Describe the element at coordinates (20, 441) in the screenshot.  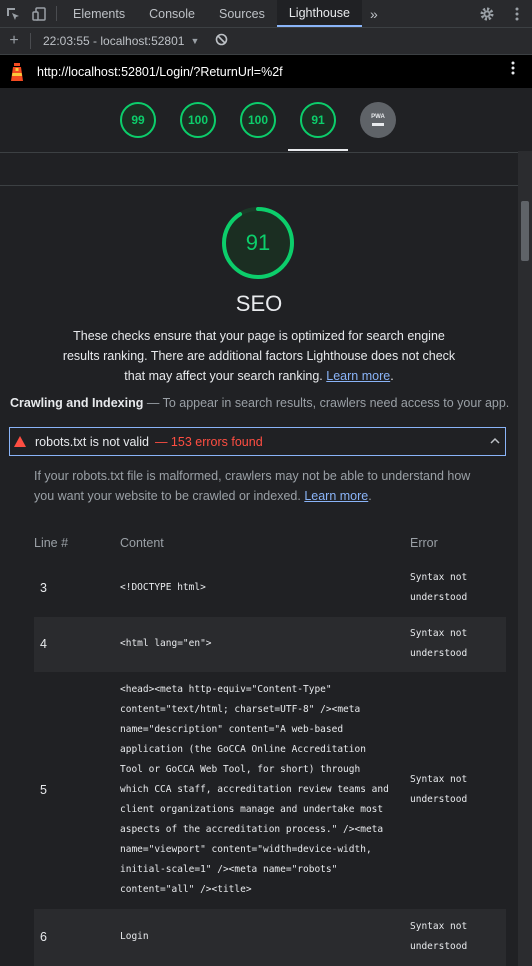
I see `warning-triangle-icon` at that location.